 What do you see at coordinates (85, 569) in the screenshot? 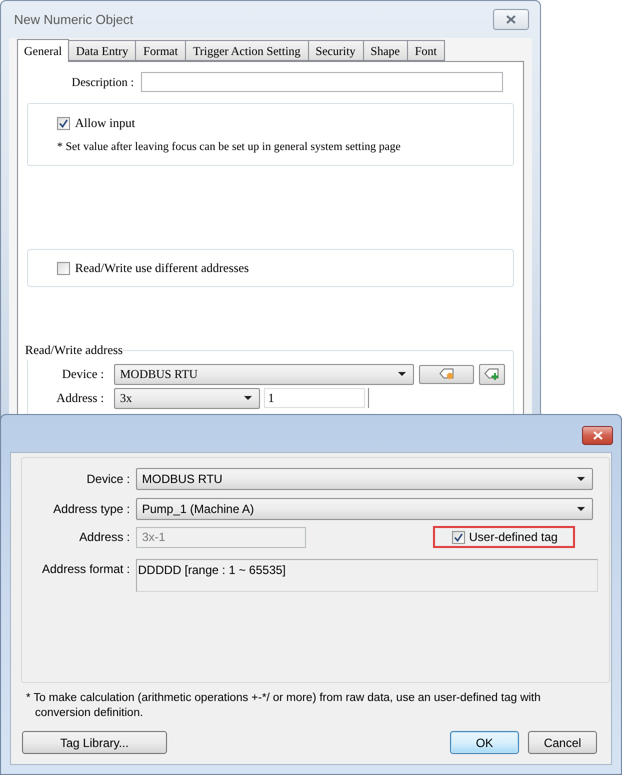
I see `field-label: Address format :` at bounding box center [85, 569].